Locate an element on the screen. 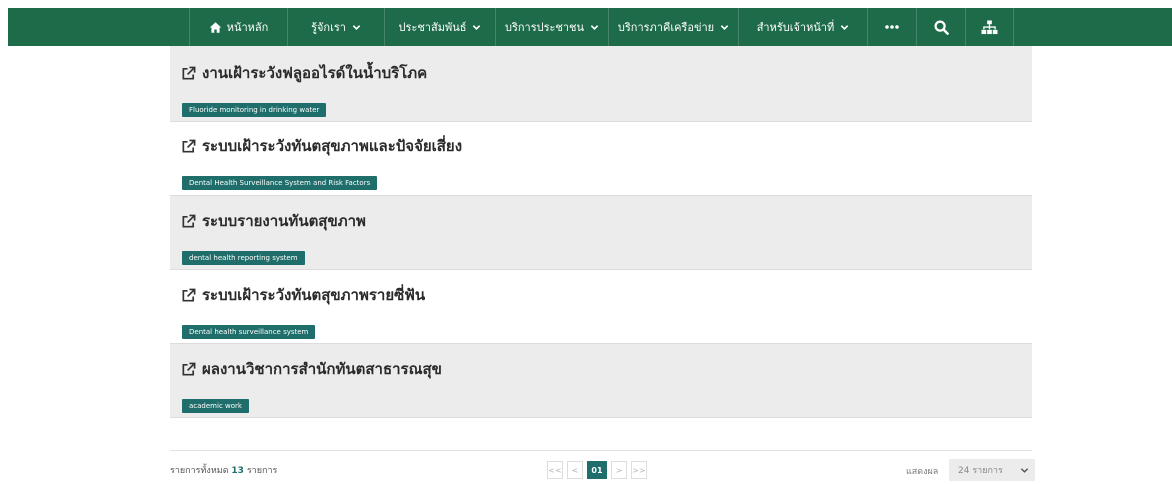 This screenshot has height=484, width=1172. nav-home: หน้าหลัก is located at coordinates (238, 27).